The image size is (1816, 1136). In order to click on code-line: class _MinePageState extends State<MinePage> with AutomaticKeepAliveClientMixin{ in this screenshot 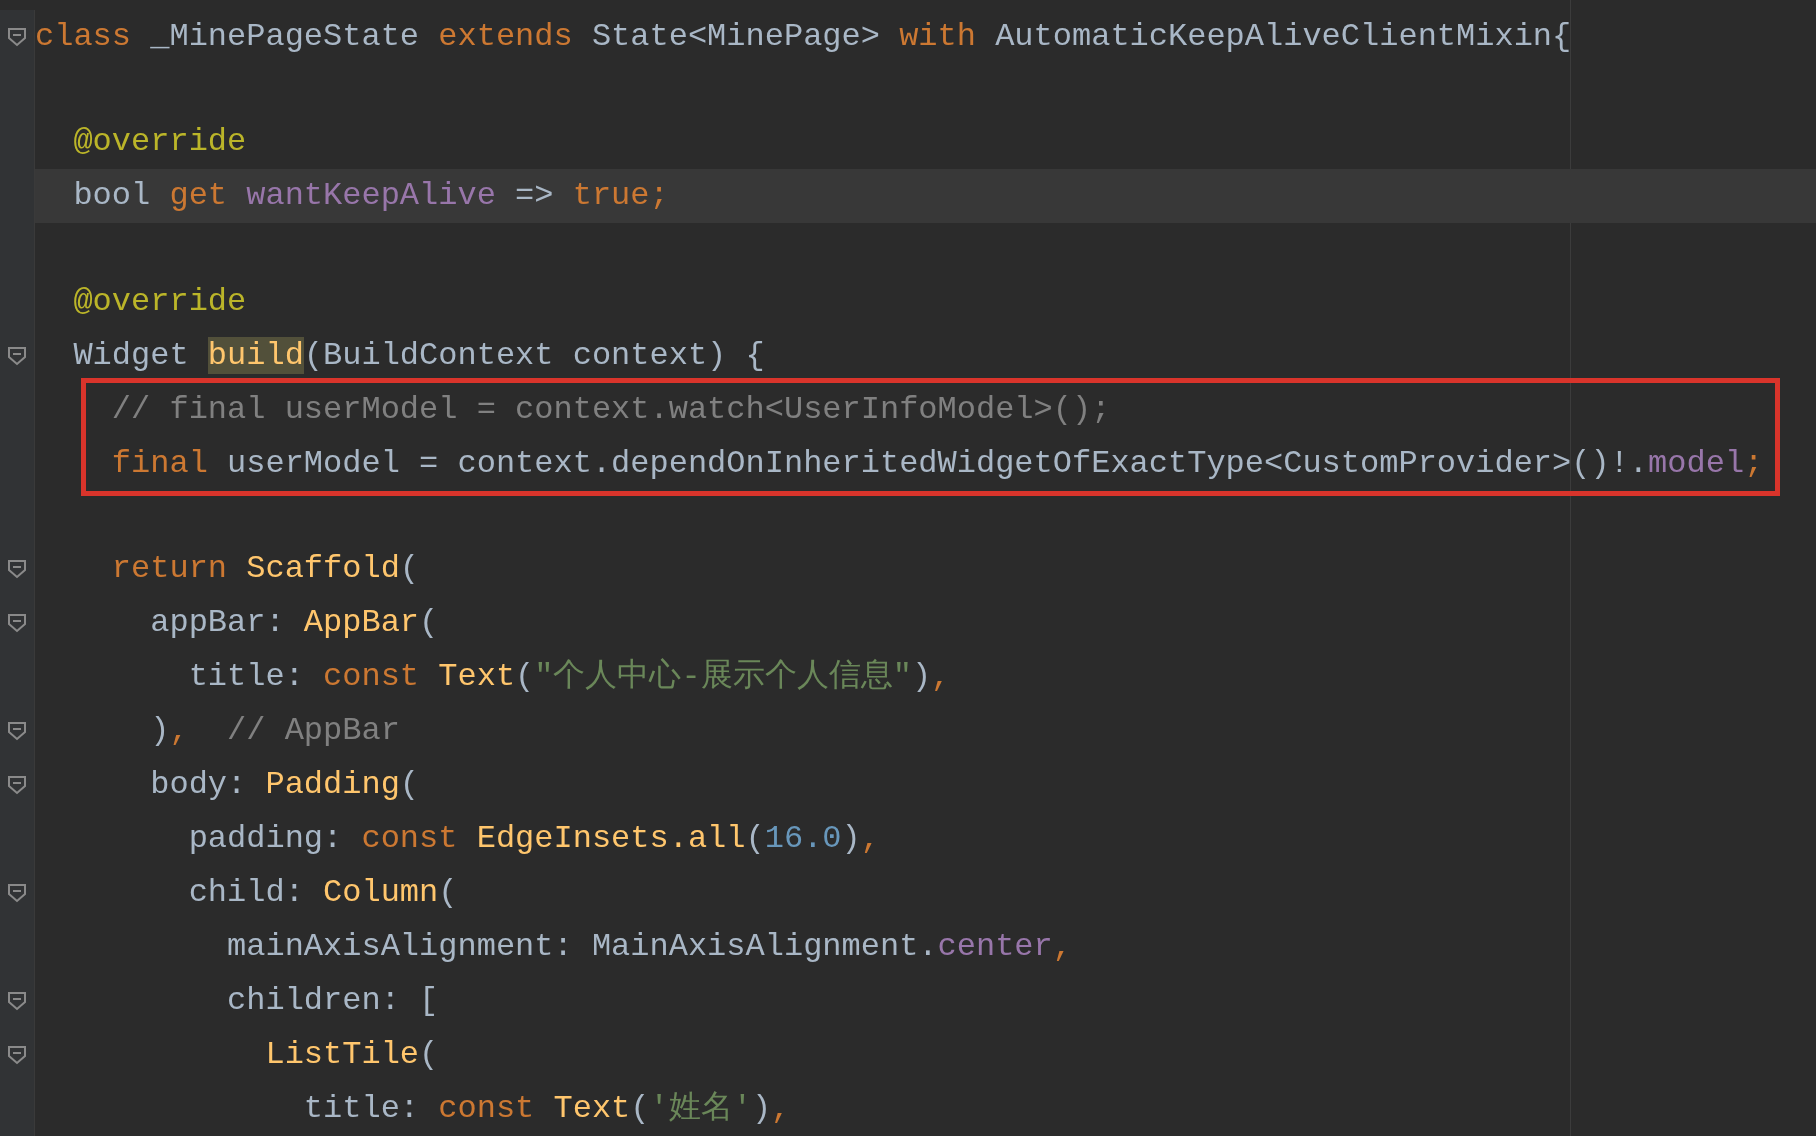, I will do `click(803, 37)`.